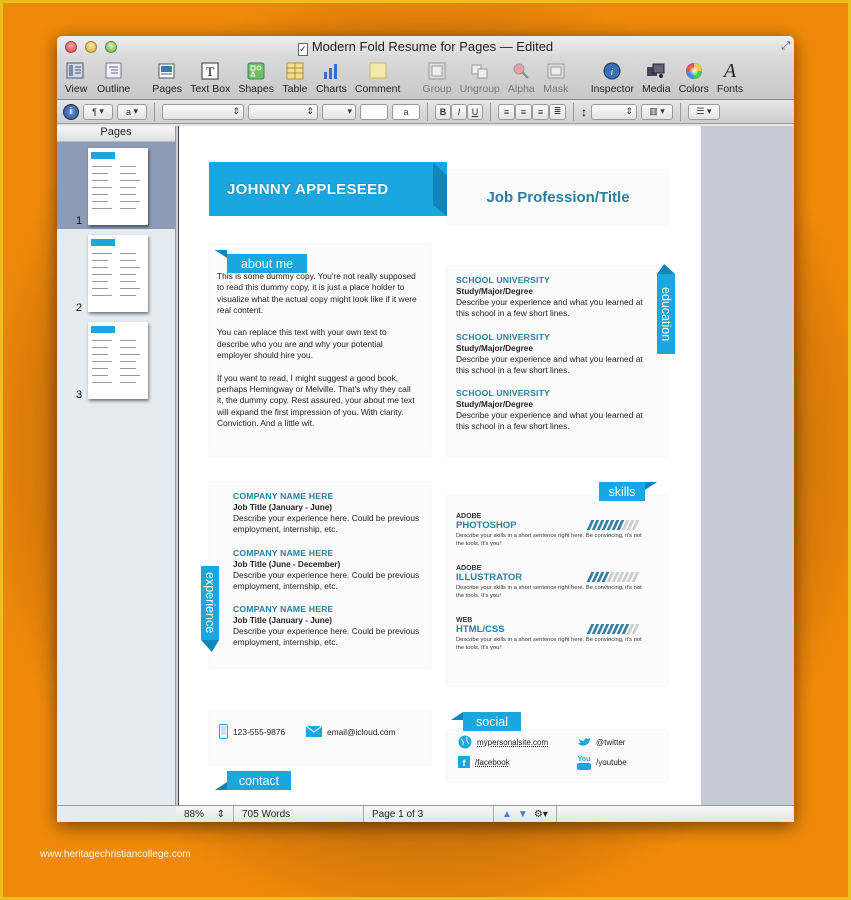 The image size is (851, 900). I want to click on toolbar-group-button: Group, so click(437, 78).